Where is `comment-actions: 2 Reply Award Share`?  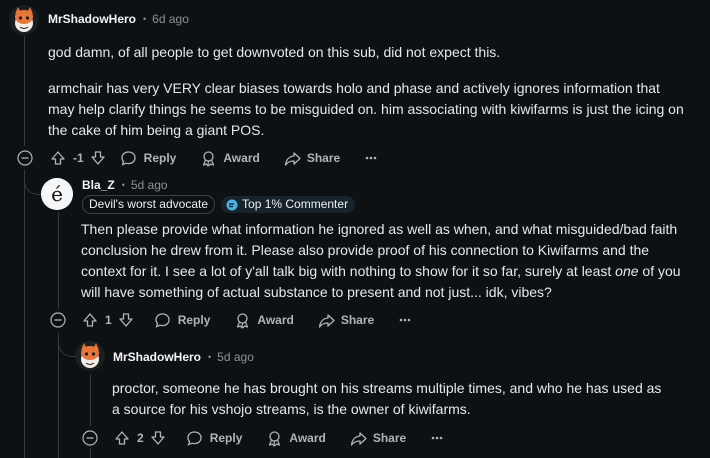
comment-actions: 2 Reply Award Share is located at coordinates (279, 438).